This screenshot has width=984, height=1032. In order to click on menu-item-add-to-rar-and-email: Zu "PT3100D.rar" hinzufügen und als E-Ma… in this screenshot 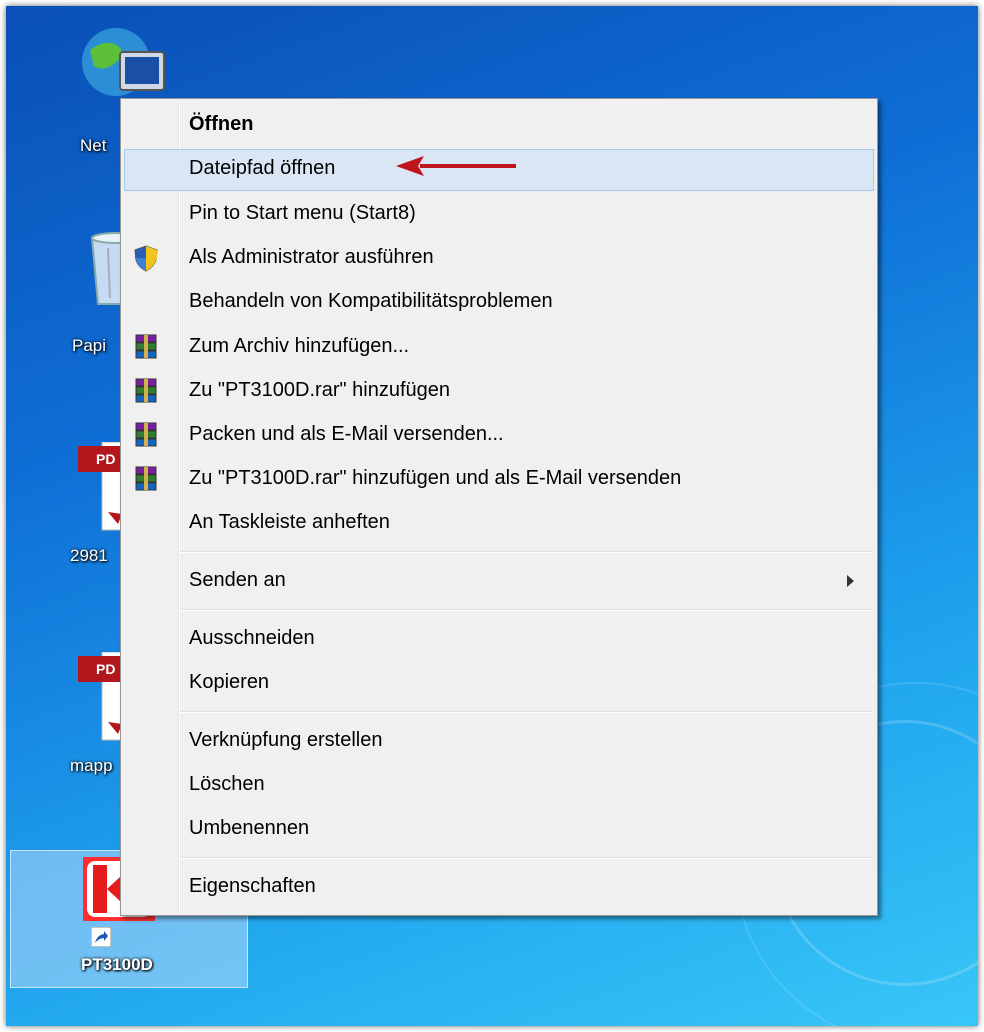, I will do `click(499, 479)`.